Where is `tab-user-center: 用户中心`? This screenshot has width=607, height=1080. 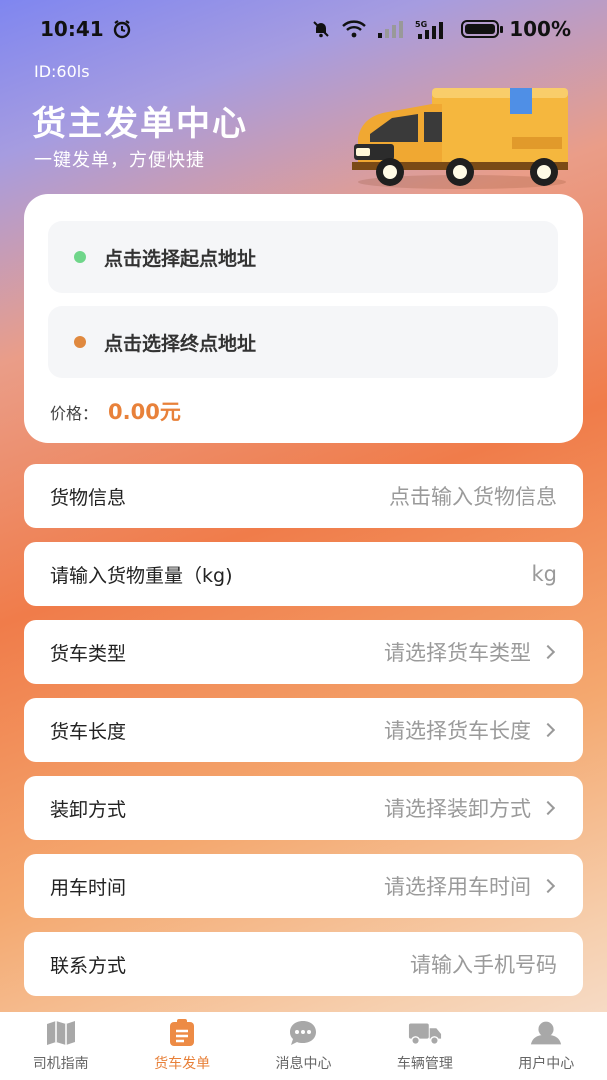
tab-user-center: 用户中心 is located at coordinates (546, 1046).